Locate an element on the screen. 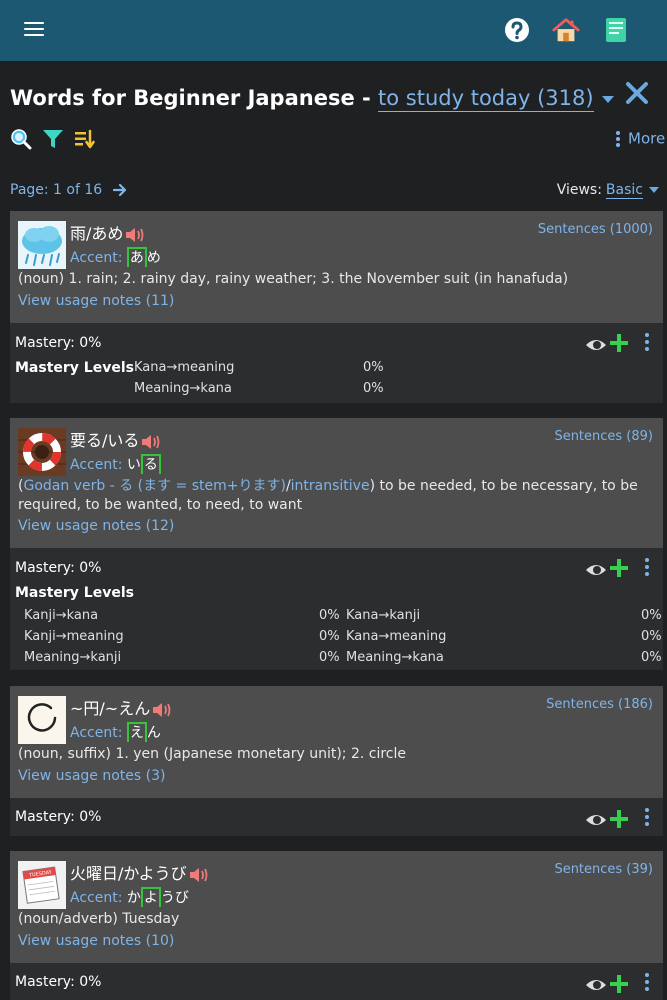  verb-type-tag: Godan verb - る (ます = stem+ります) is located at coordinates (154, 486).